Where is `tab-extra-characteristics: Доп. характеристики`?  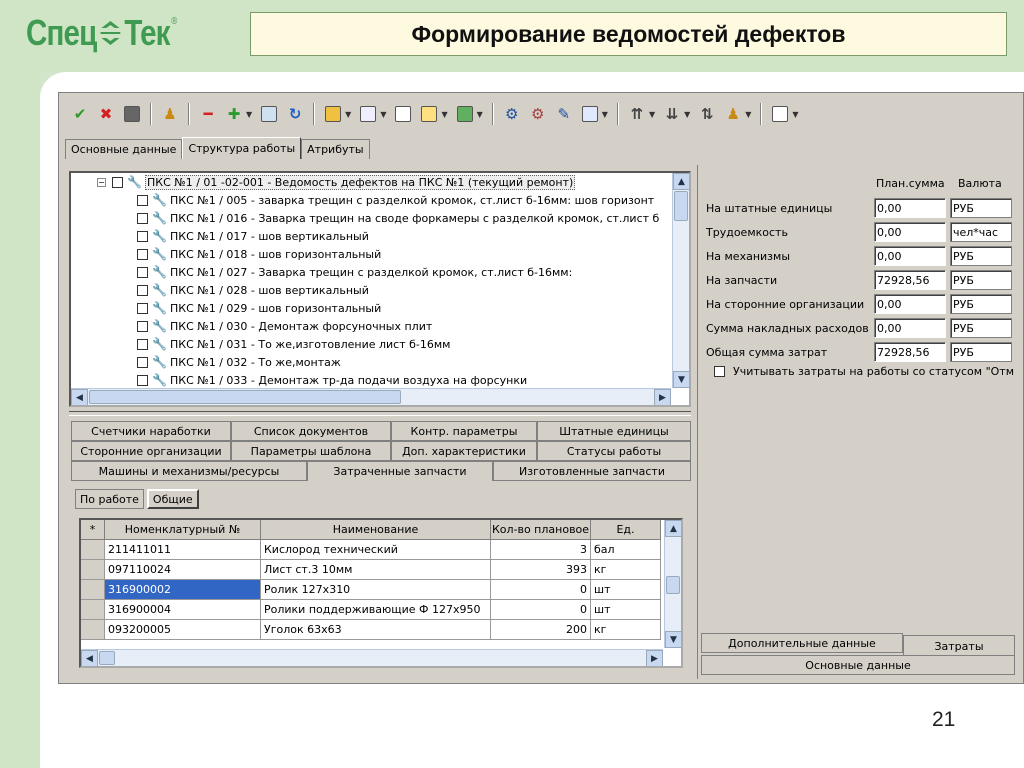
tab-extra-characteristics: Доп. характеристики is located at coordinates (464, 451).